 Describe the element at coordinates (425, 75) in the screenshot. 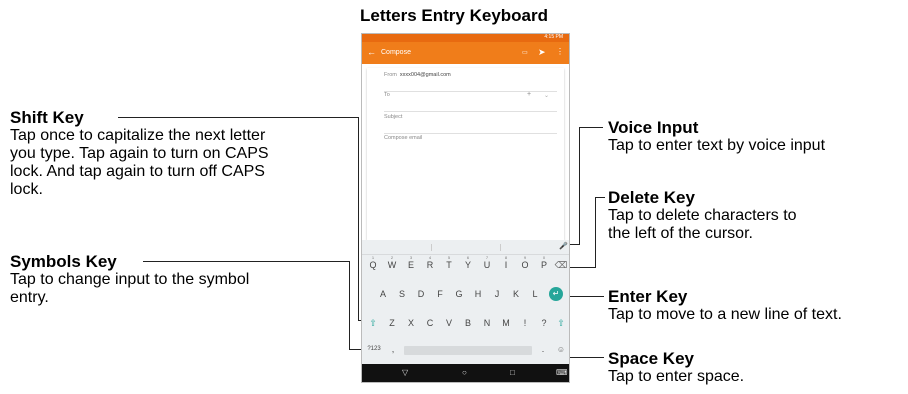

I see `from-value: xxxx004@gmail.com` at that location.